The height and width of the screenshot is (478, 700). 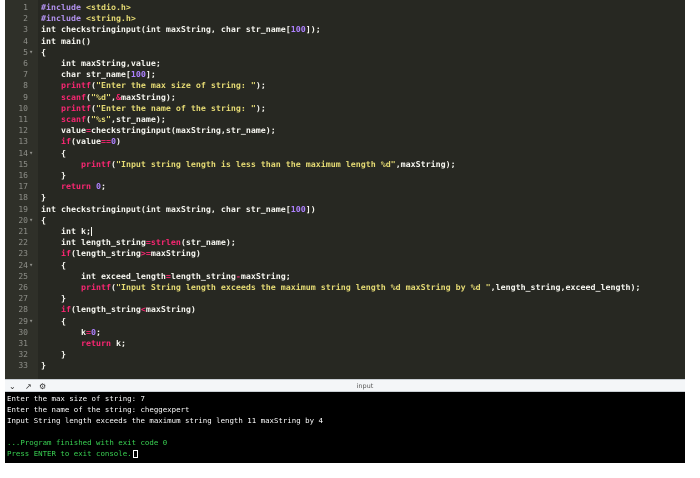 What do you see at coordinates (23, 366) in the screenshot?
I see `line-number: 33` at bounding box center [23, 366].